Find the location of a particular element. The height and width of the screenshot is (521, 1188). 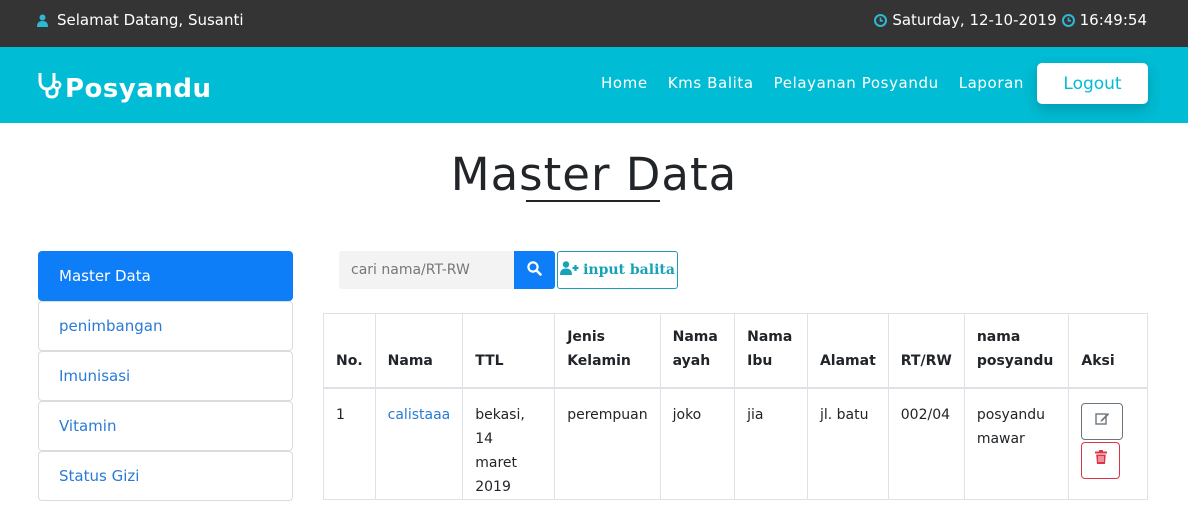

cell-nama-link: calistaaa is located at coordinates (419, 443).